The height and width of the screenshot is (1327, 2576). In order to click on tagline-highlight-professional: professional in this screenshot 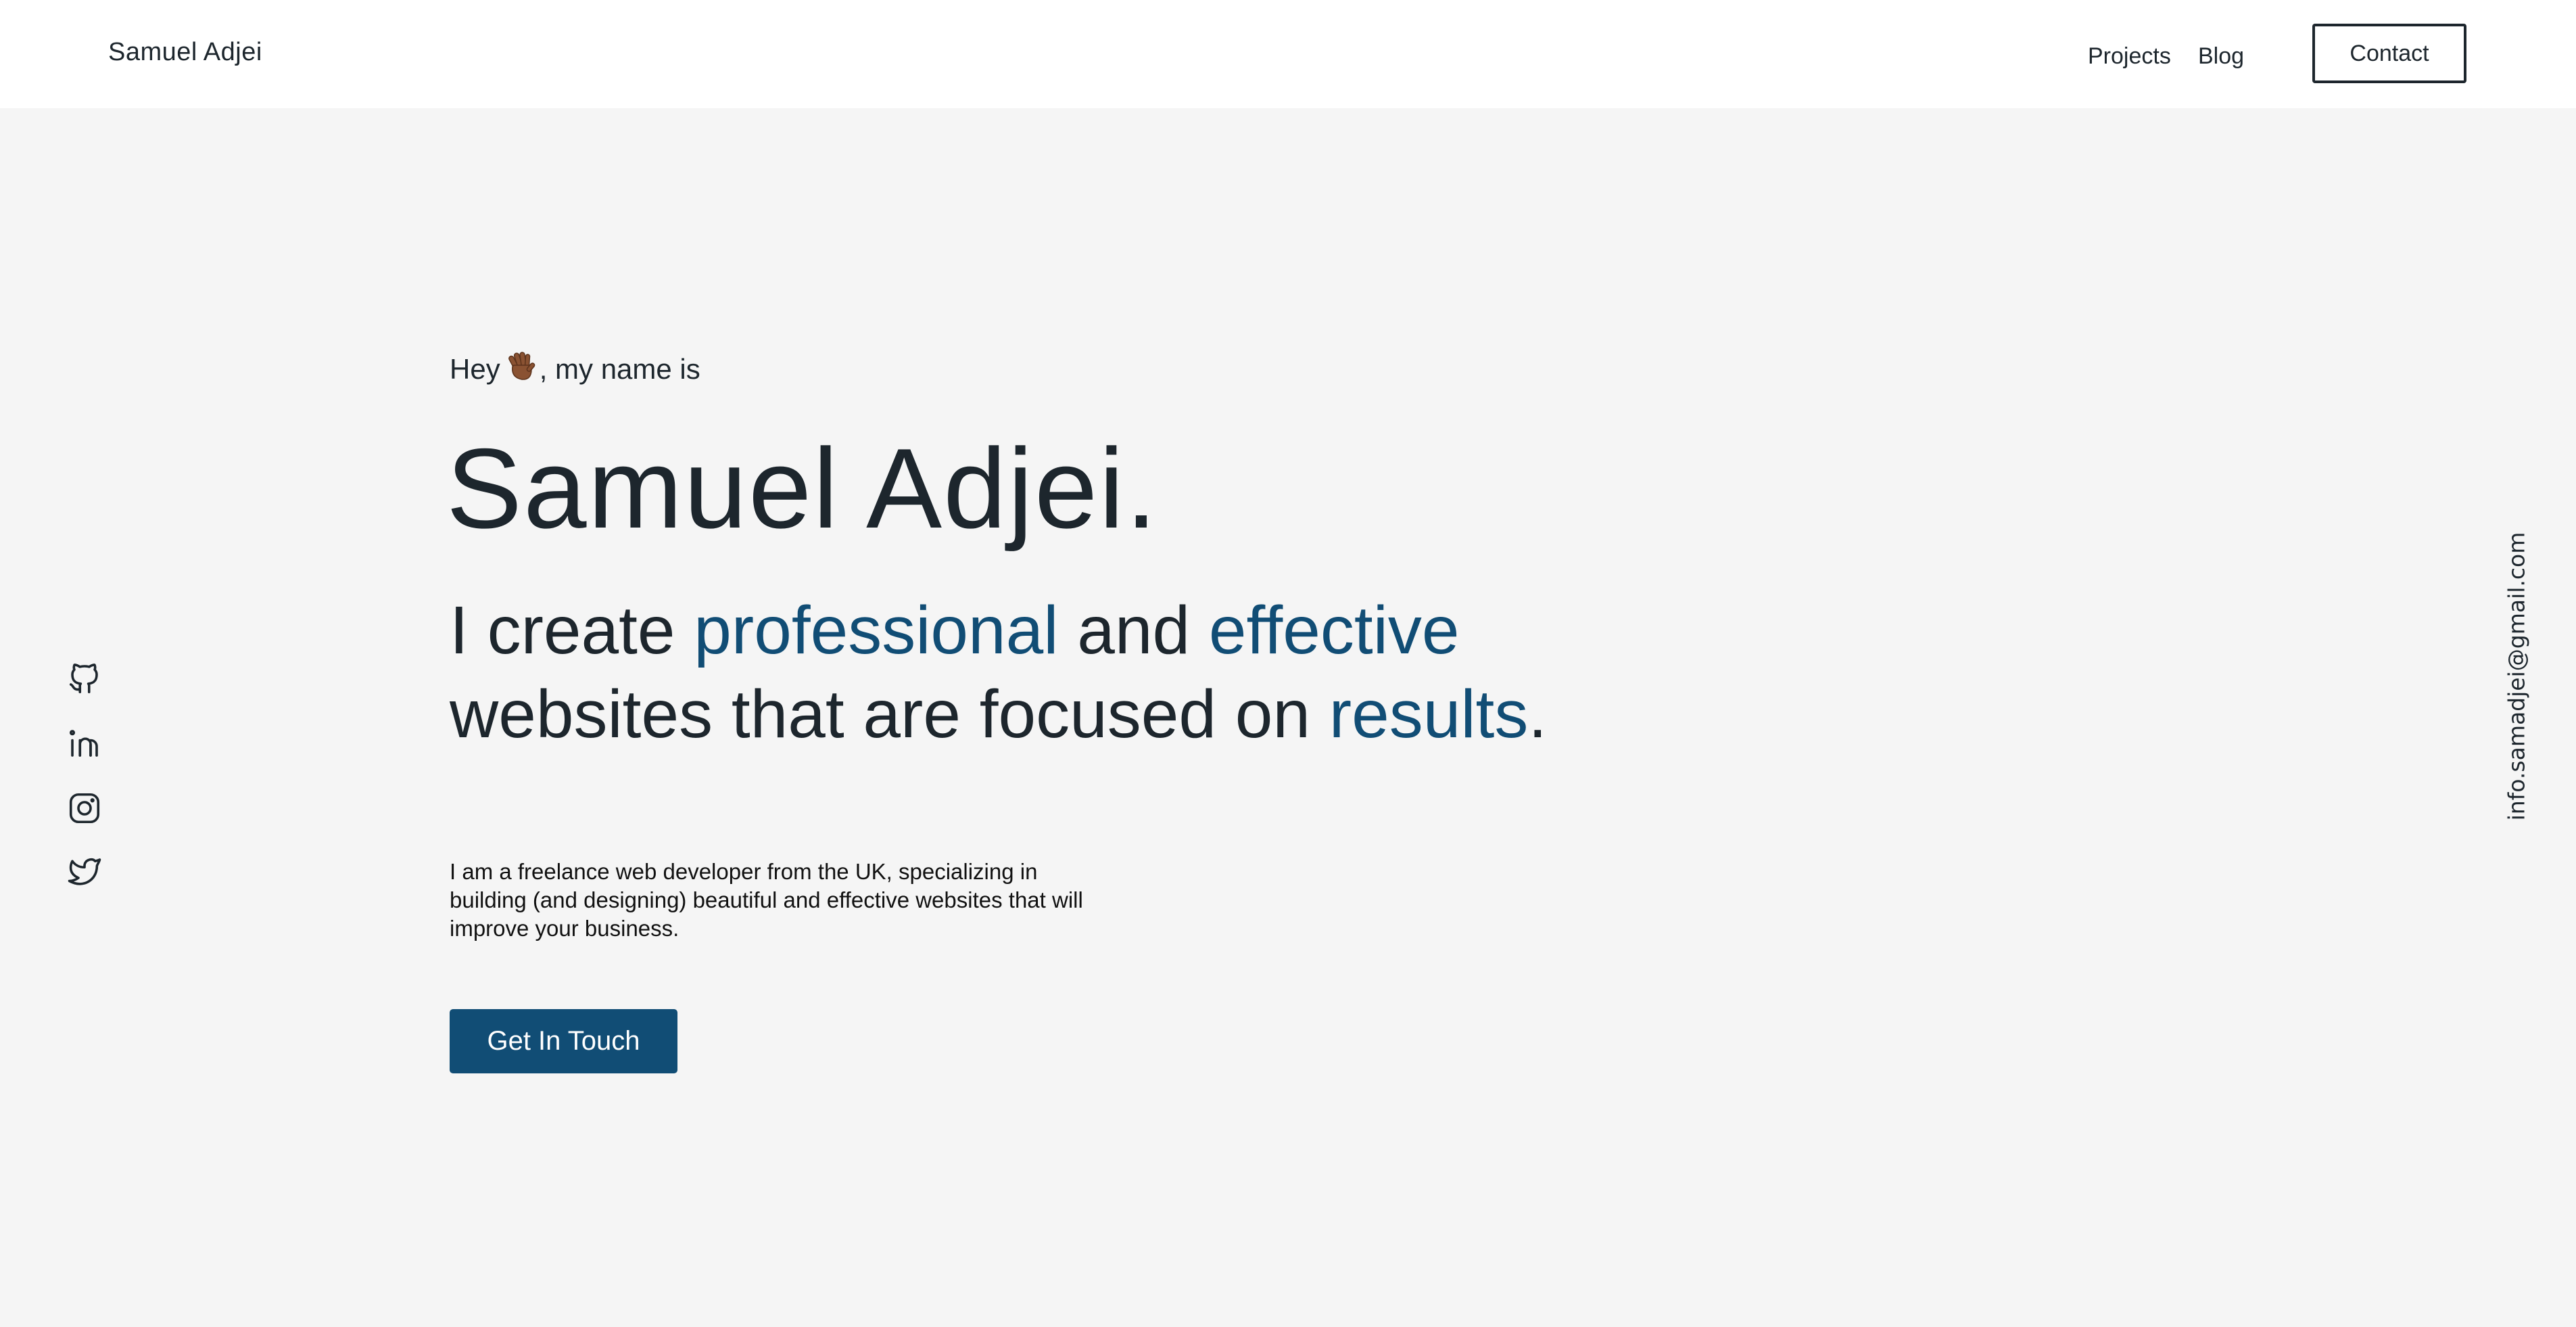, I will do `click(876, 630)`.